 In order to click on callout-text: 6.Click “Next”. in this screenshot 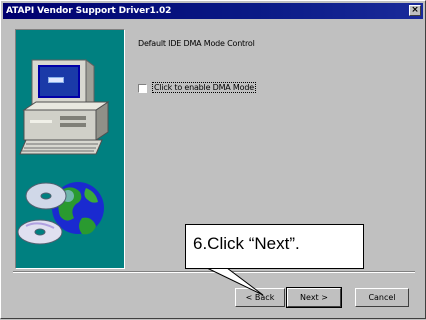, I will do `click(246, 243)`.